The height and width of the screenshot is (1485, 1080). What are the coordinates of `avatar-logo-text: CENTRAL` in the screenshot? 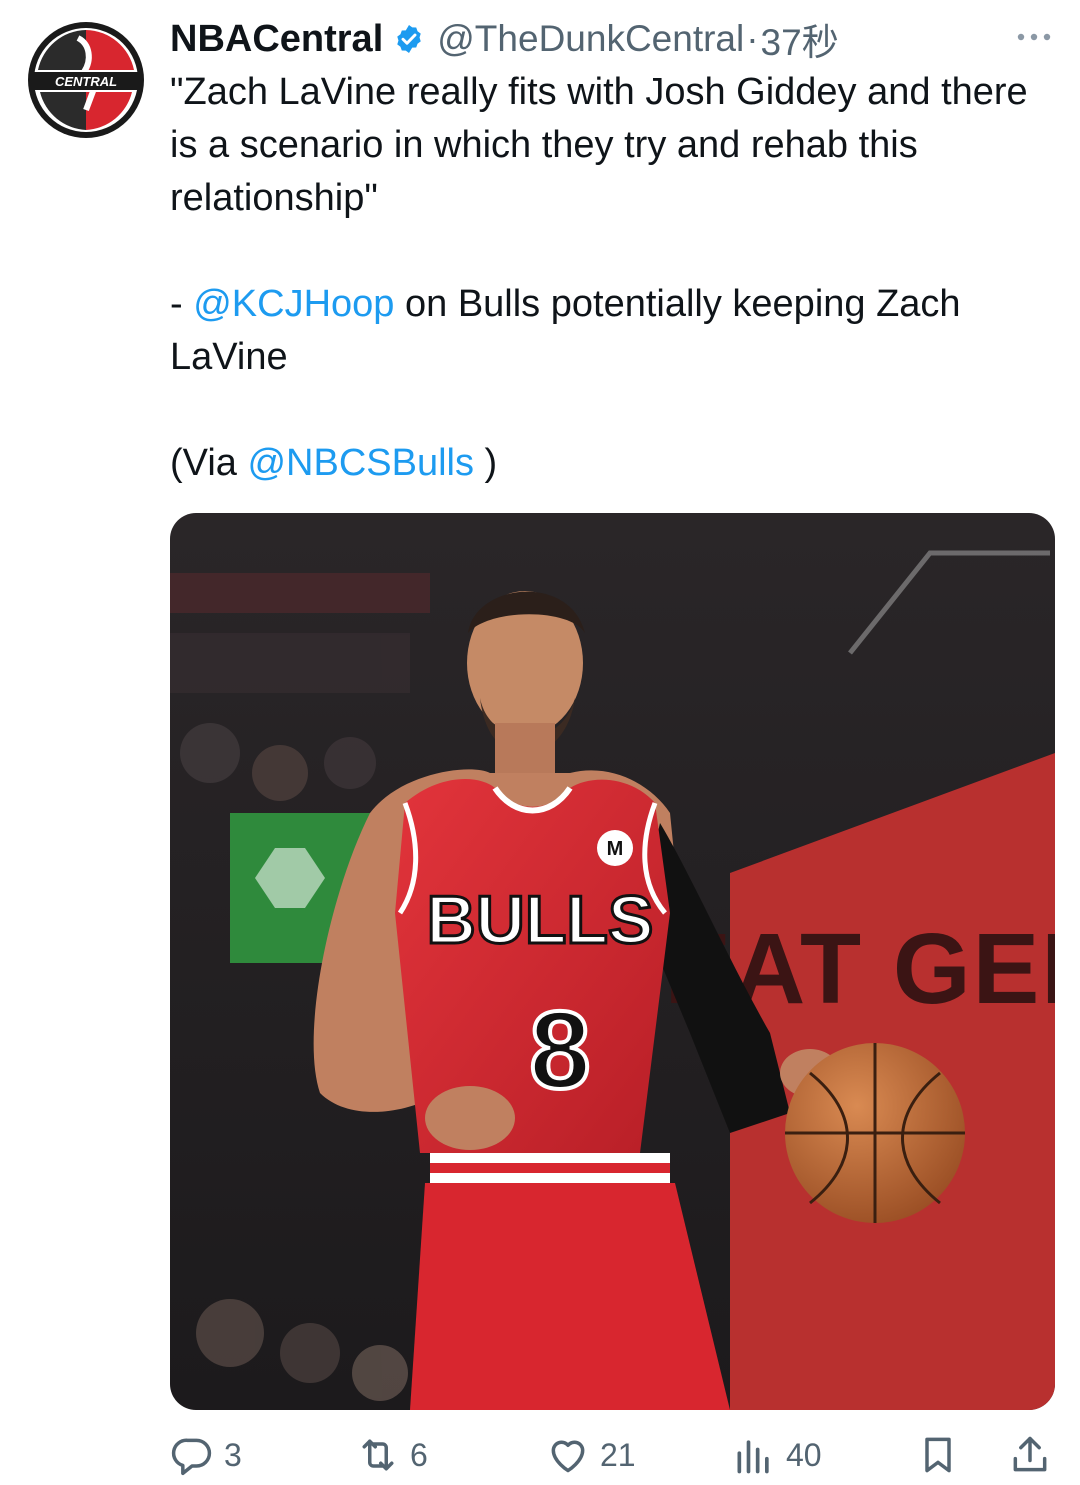 It's located at (86, 81).